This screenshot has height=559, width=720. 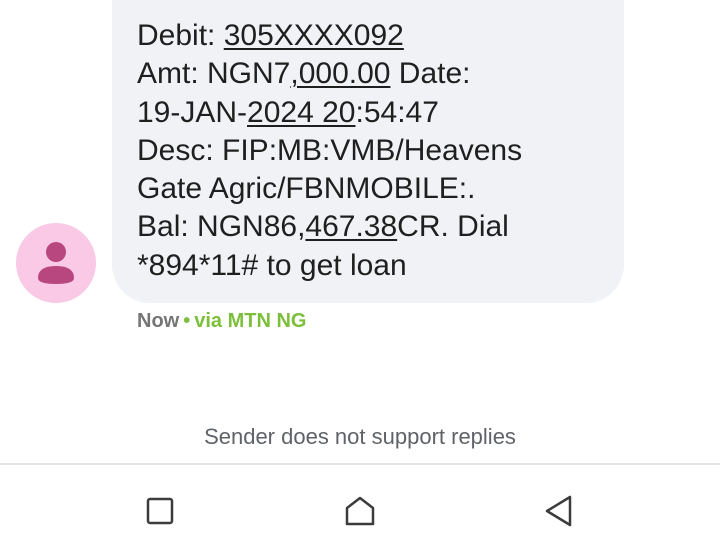 What do you see at coordinates (250, 321) in the screenshot?
I see `carrier-label: via MTN NG` at bounding box center [250, 321].